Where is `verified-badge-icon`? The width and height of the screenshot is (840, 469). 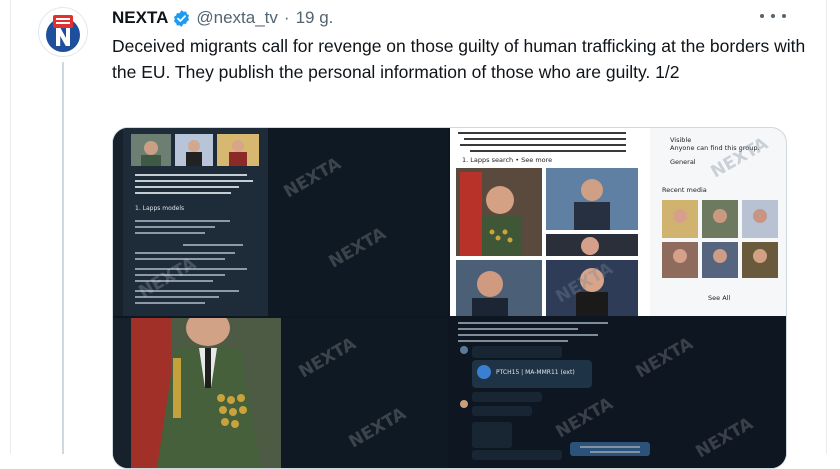
verified-badge-icon is located at coordinates (181, 18).